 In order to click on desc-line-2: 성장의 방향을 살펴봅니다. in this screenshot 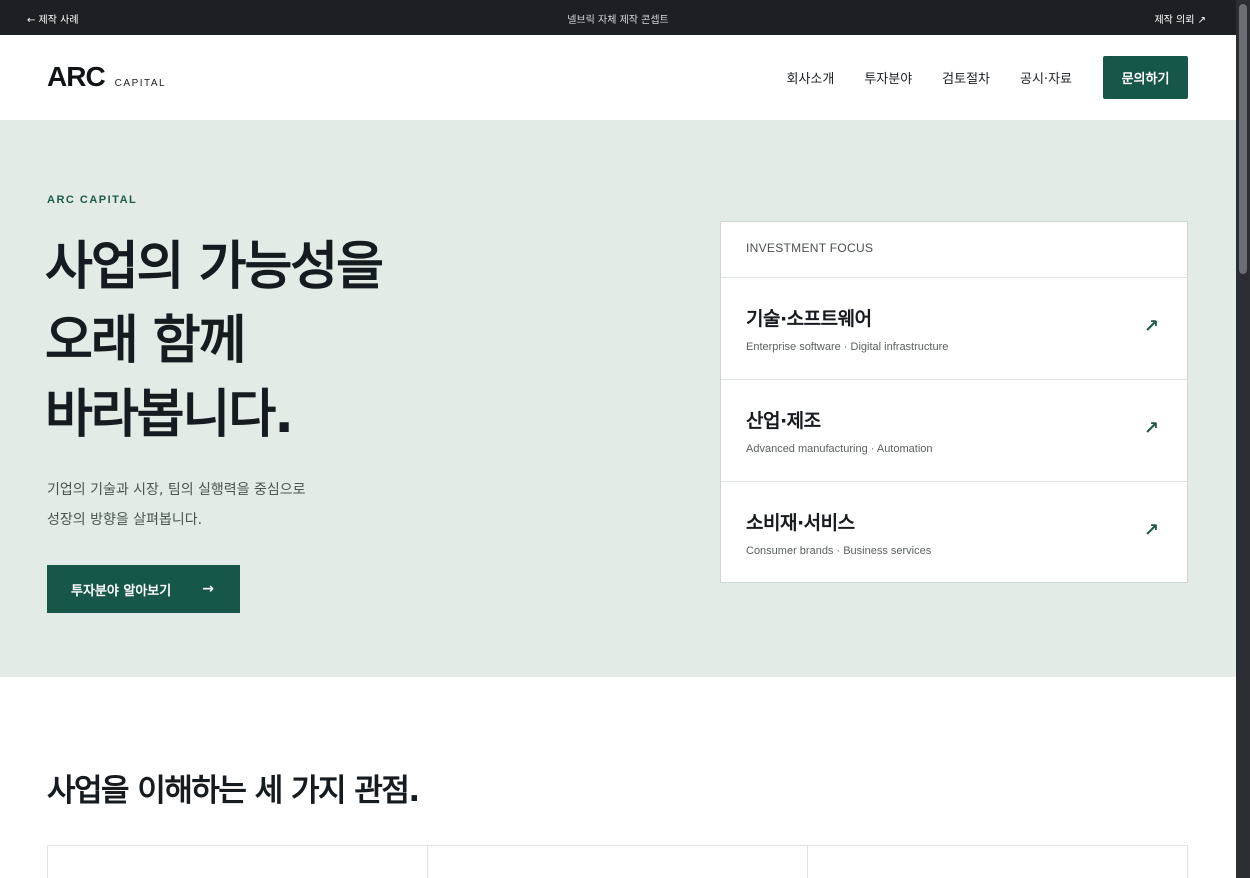, I will do `click(125, 520)`.